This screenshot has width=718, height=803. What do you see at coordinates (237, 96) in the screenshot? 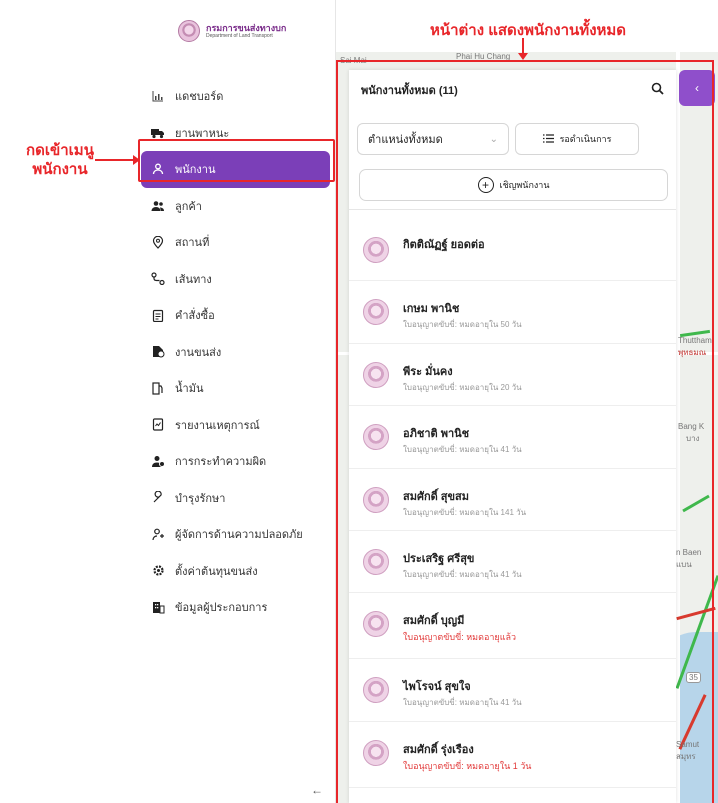
I see `sidebar-item-dashboard: แดชบอร์ด` at bounding box center [237, 96].